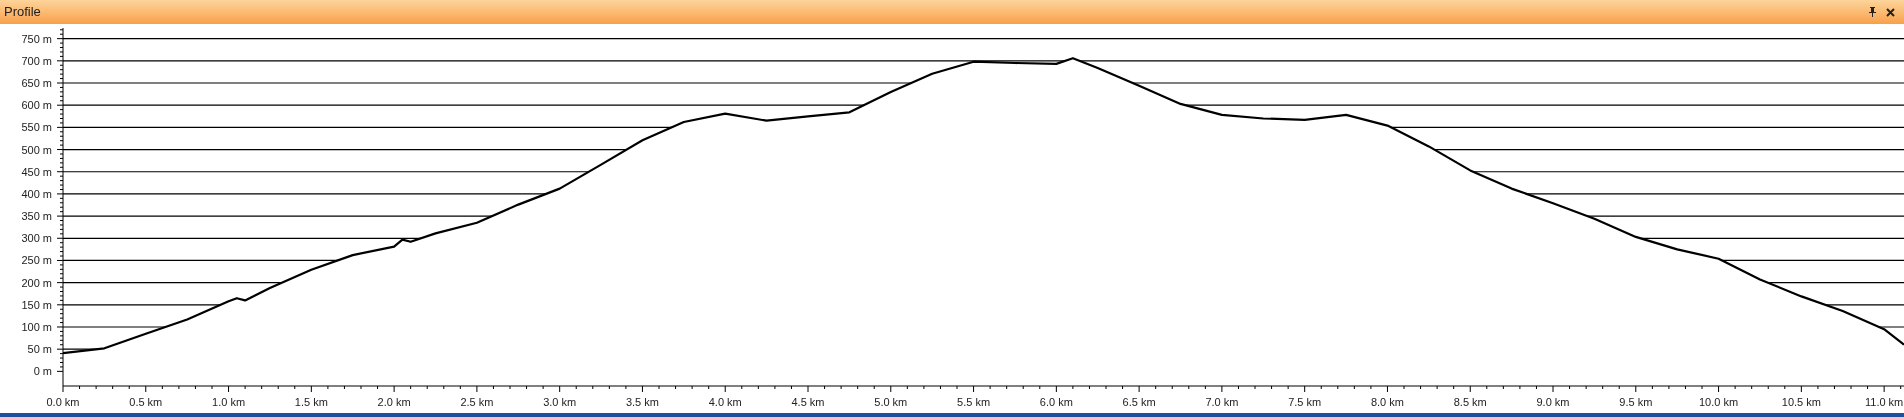 The width and height of the screenshot is (1904, 417). Describe the element at coordinates (1553, 402) in the screenshot. I see `x-axis-label: 9.0 km` at that location.